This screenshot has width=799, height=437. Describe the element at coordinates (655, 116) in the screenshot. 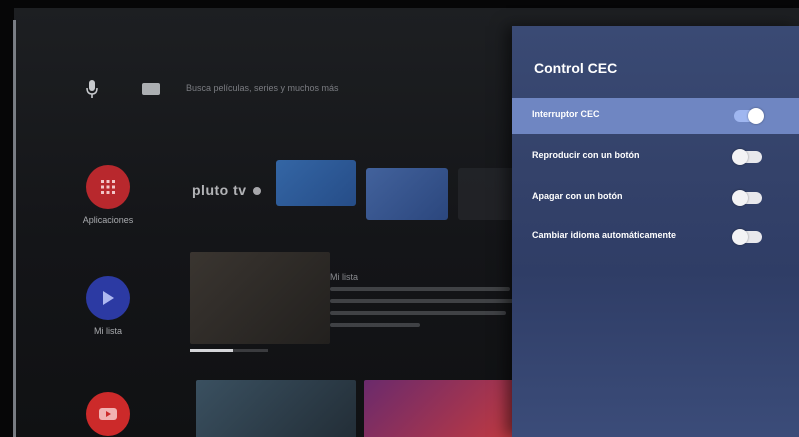

I see `setting-row-cec-switch: Interruptor CEC` at that location.